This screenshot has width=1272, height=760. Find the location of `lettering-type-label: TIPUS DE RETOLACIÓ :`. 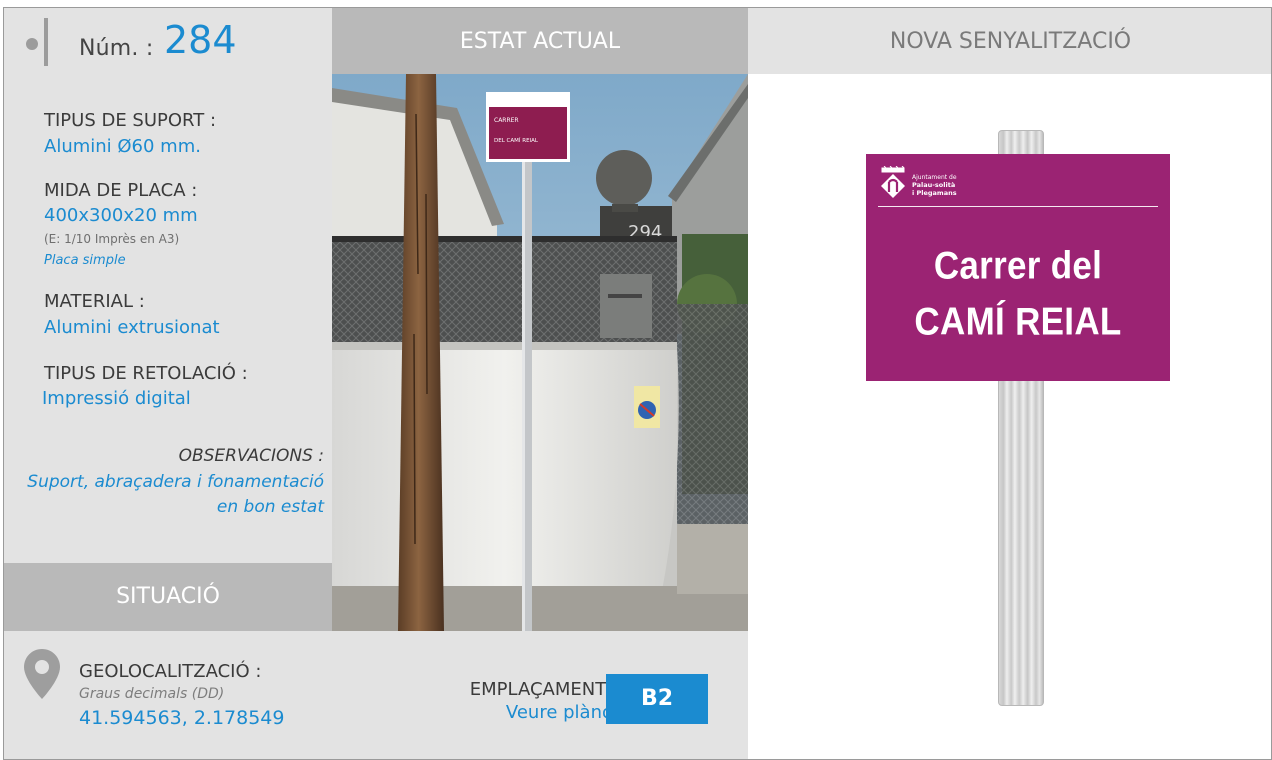

lettering-type-label: TIPUS DE RETOLACIÓ : is located at coordinates (146, 373).